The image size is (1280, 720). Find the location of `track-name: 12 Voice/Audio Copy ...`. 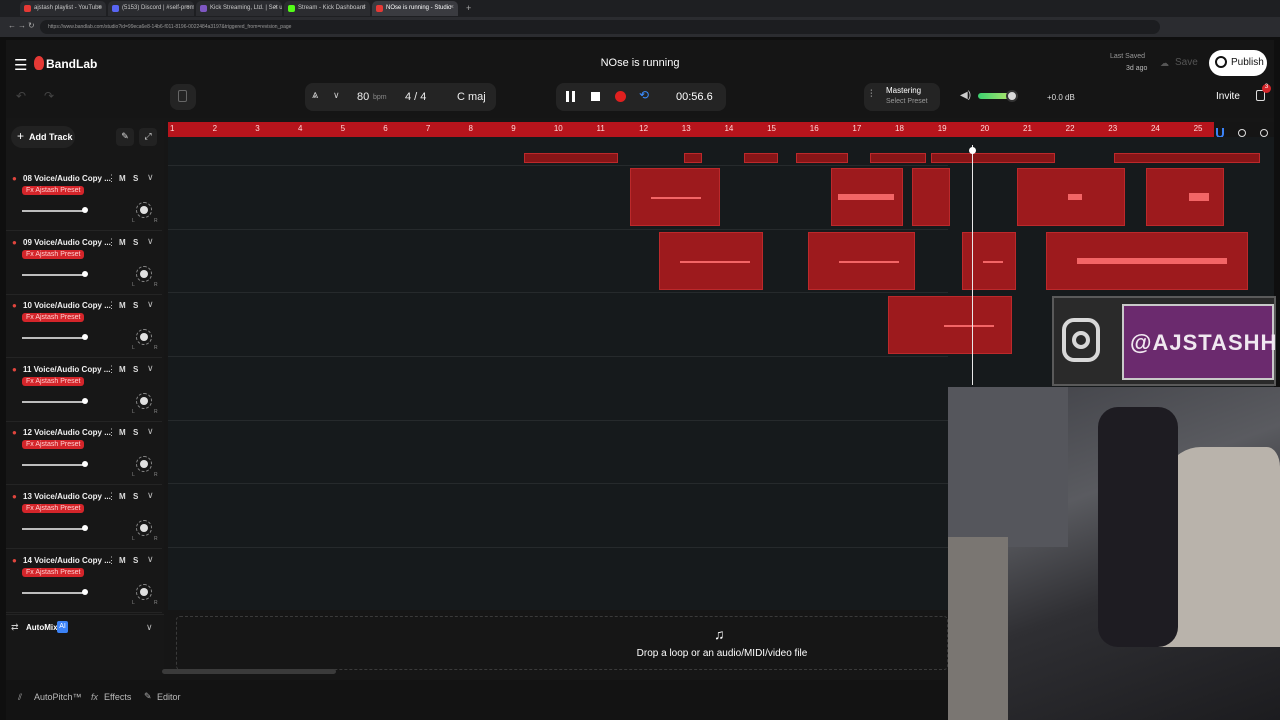

track-name: 12 Voice/Audio Copy ... is located at coordinates (67, 432).